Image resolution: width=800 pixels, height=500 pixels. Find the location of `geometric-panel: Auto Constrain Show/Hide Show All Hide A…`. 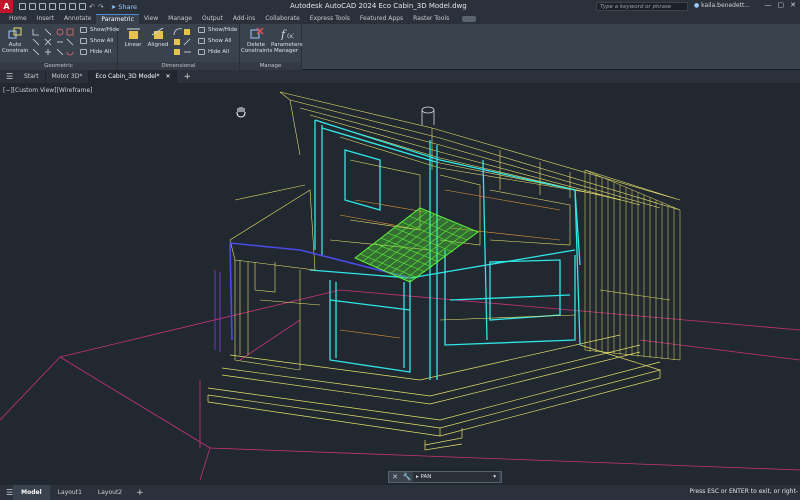

geometric-panel: Auto Constrain Show/Hide Show All Hide A… is located at coordinates (59, 47).